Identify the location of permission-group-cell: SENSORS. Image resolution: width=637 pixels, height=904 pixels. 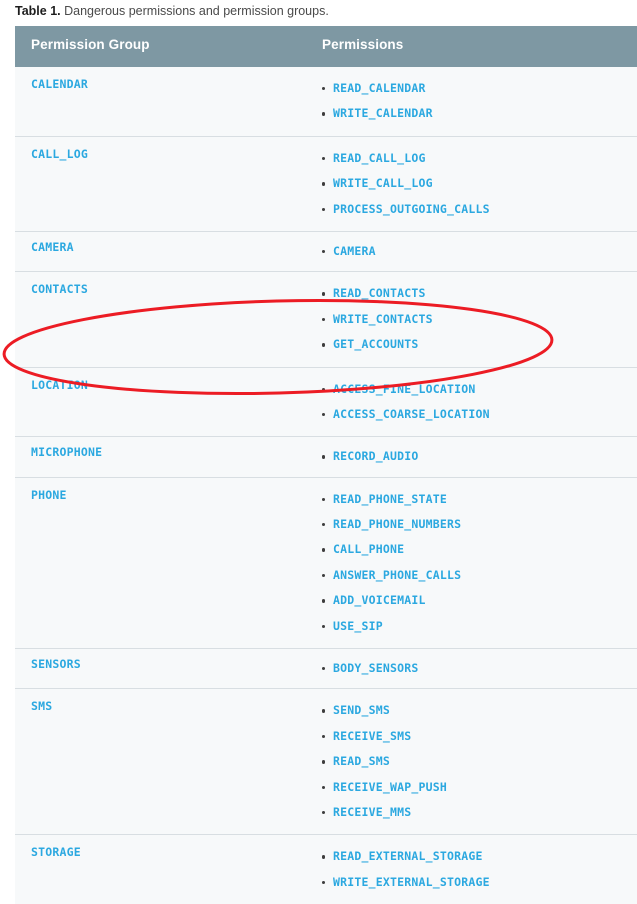
(160, 668).